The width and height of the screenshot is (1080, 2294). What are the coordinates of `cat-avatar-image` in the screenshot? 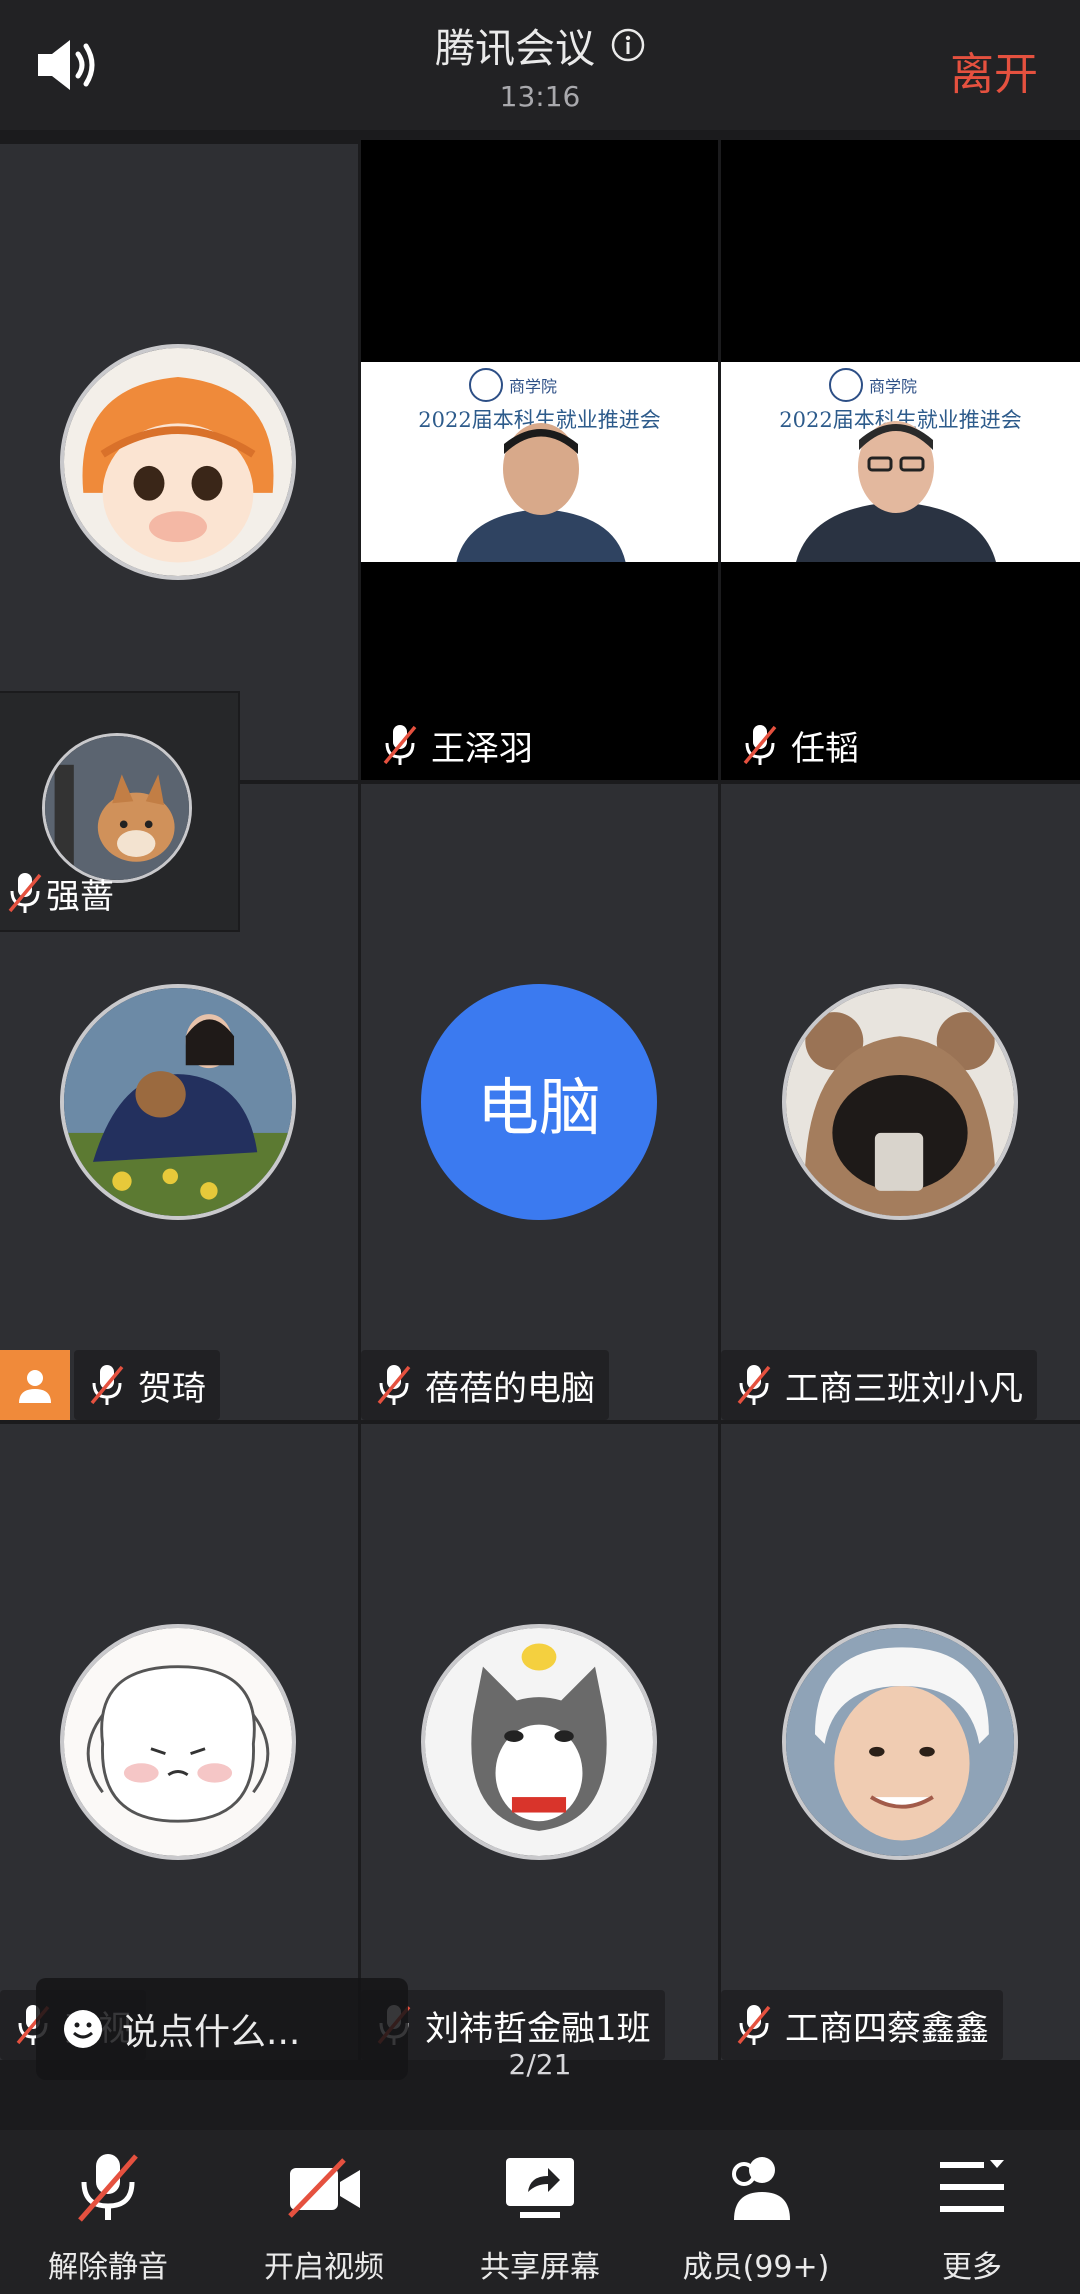 It's located at (539, 1742).